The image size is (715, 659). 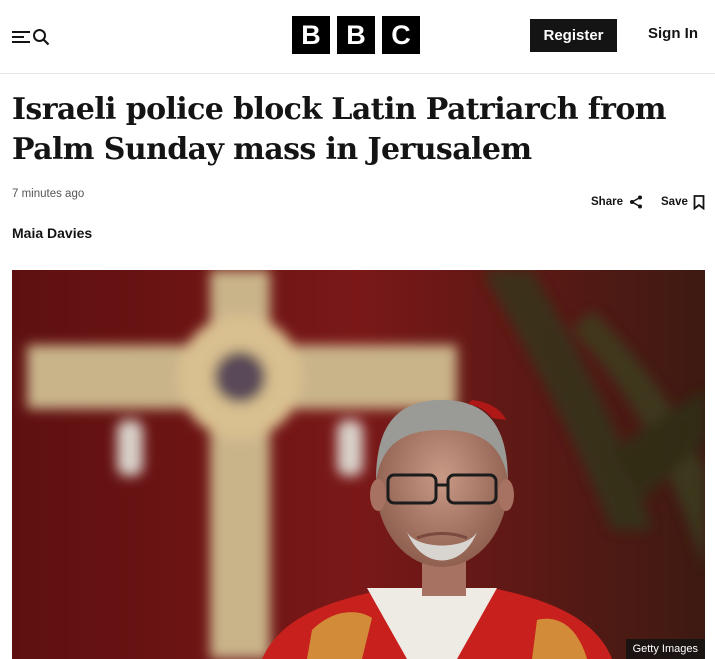 I want to click on logo-block-c: C, so click(x=401, y=35).